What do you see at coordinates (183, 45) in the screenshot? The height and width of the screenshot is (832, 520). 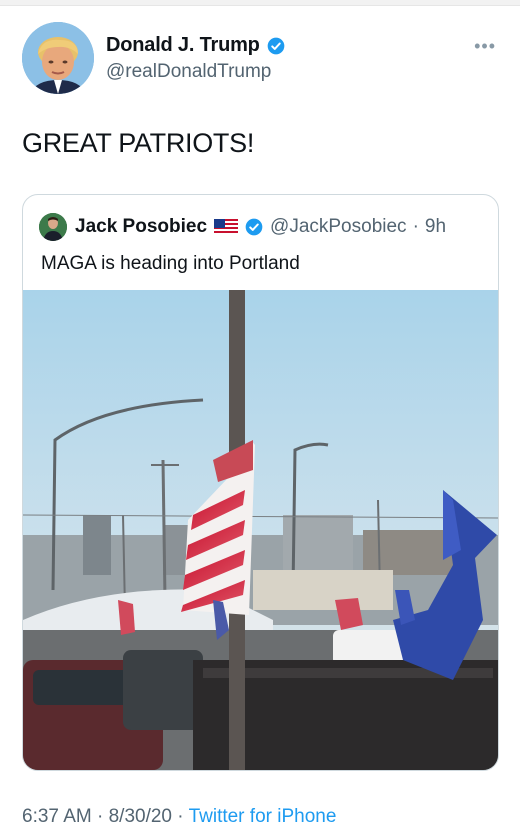 I see `author-display-name-text: Donald J. Trump` at bounding box center [183, 45].